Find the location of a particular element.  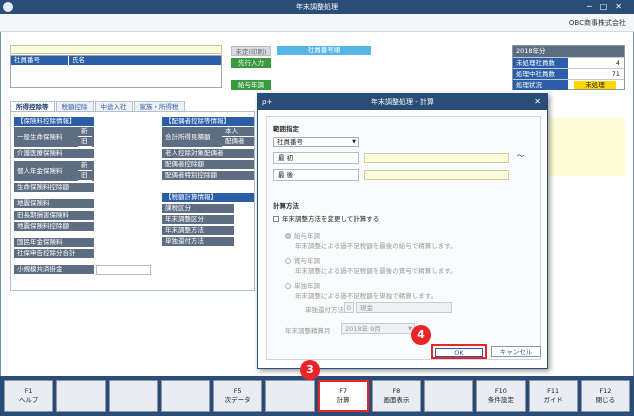

range-type-select: 社員番号 ▼ is located at coordinates (316, 142).